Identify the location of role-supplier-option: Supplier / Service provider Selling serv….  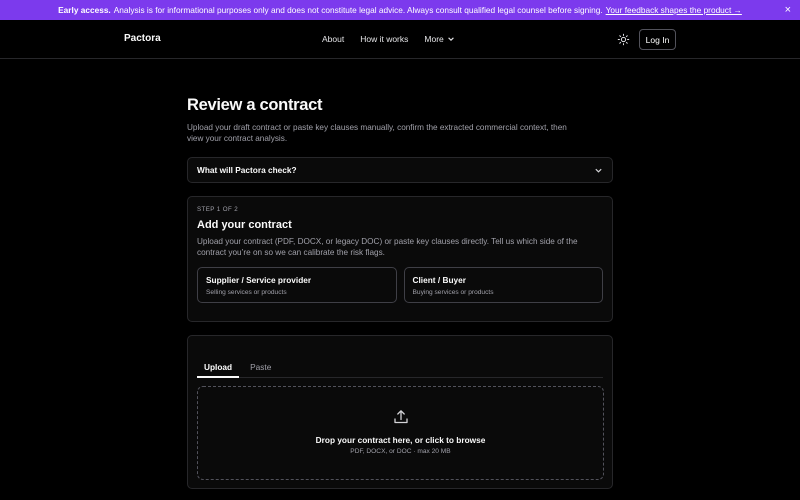
(297, 285).